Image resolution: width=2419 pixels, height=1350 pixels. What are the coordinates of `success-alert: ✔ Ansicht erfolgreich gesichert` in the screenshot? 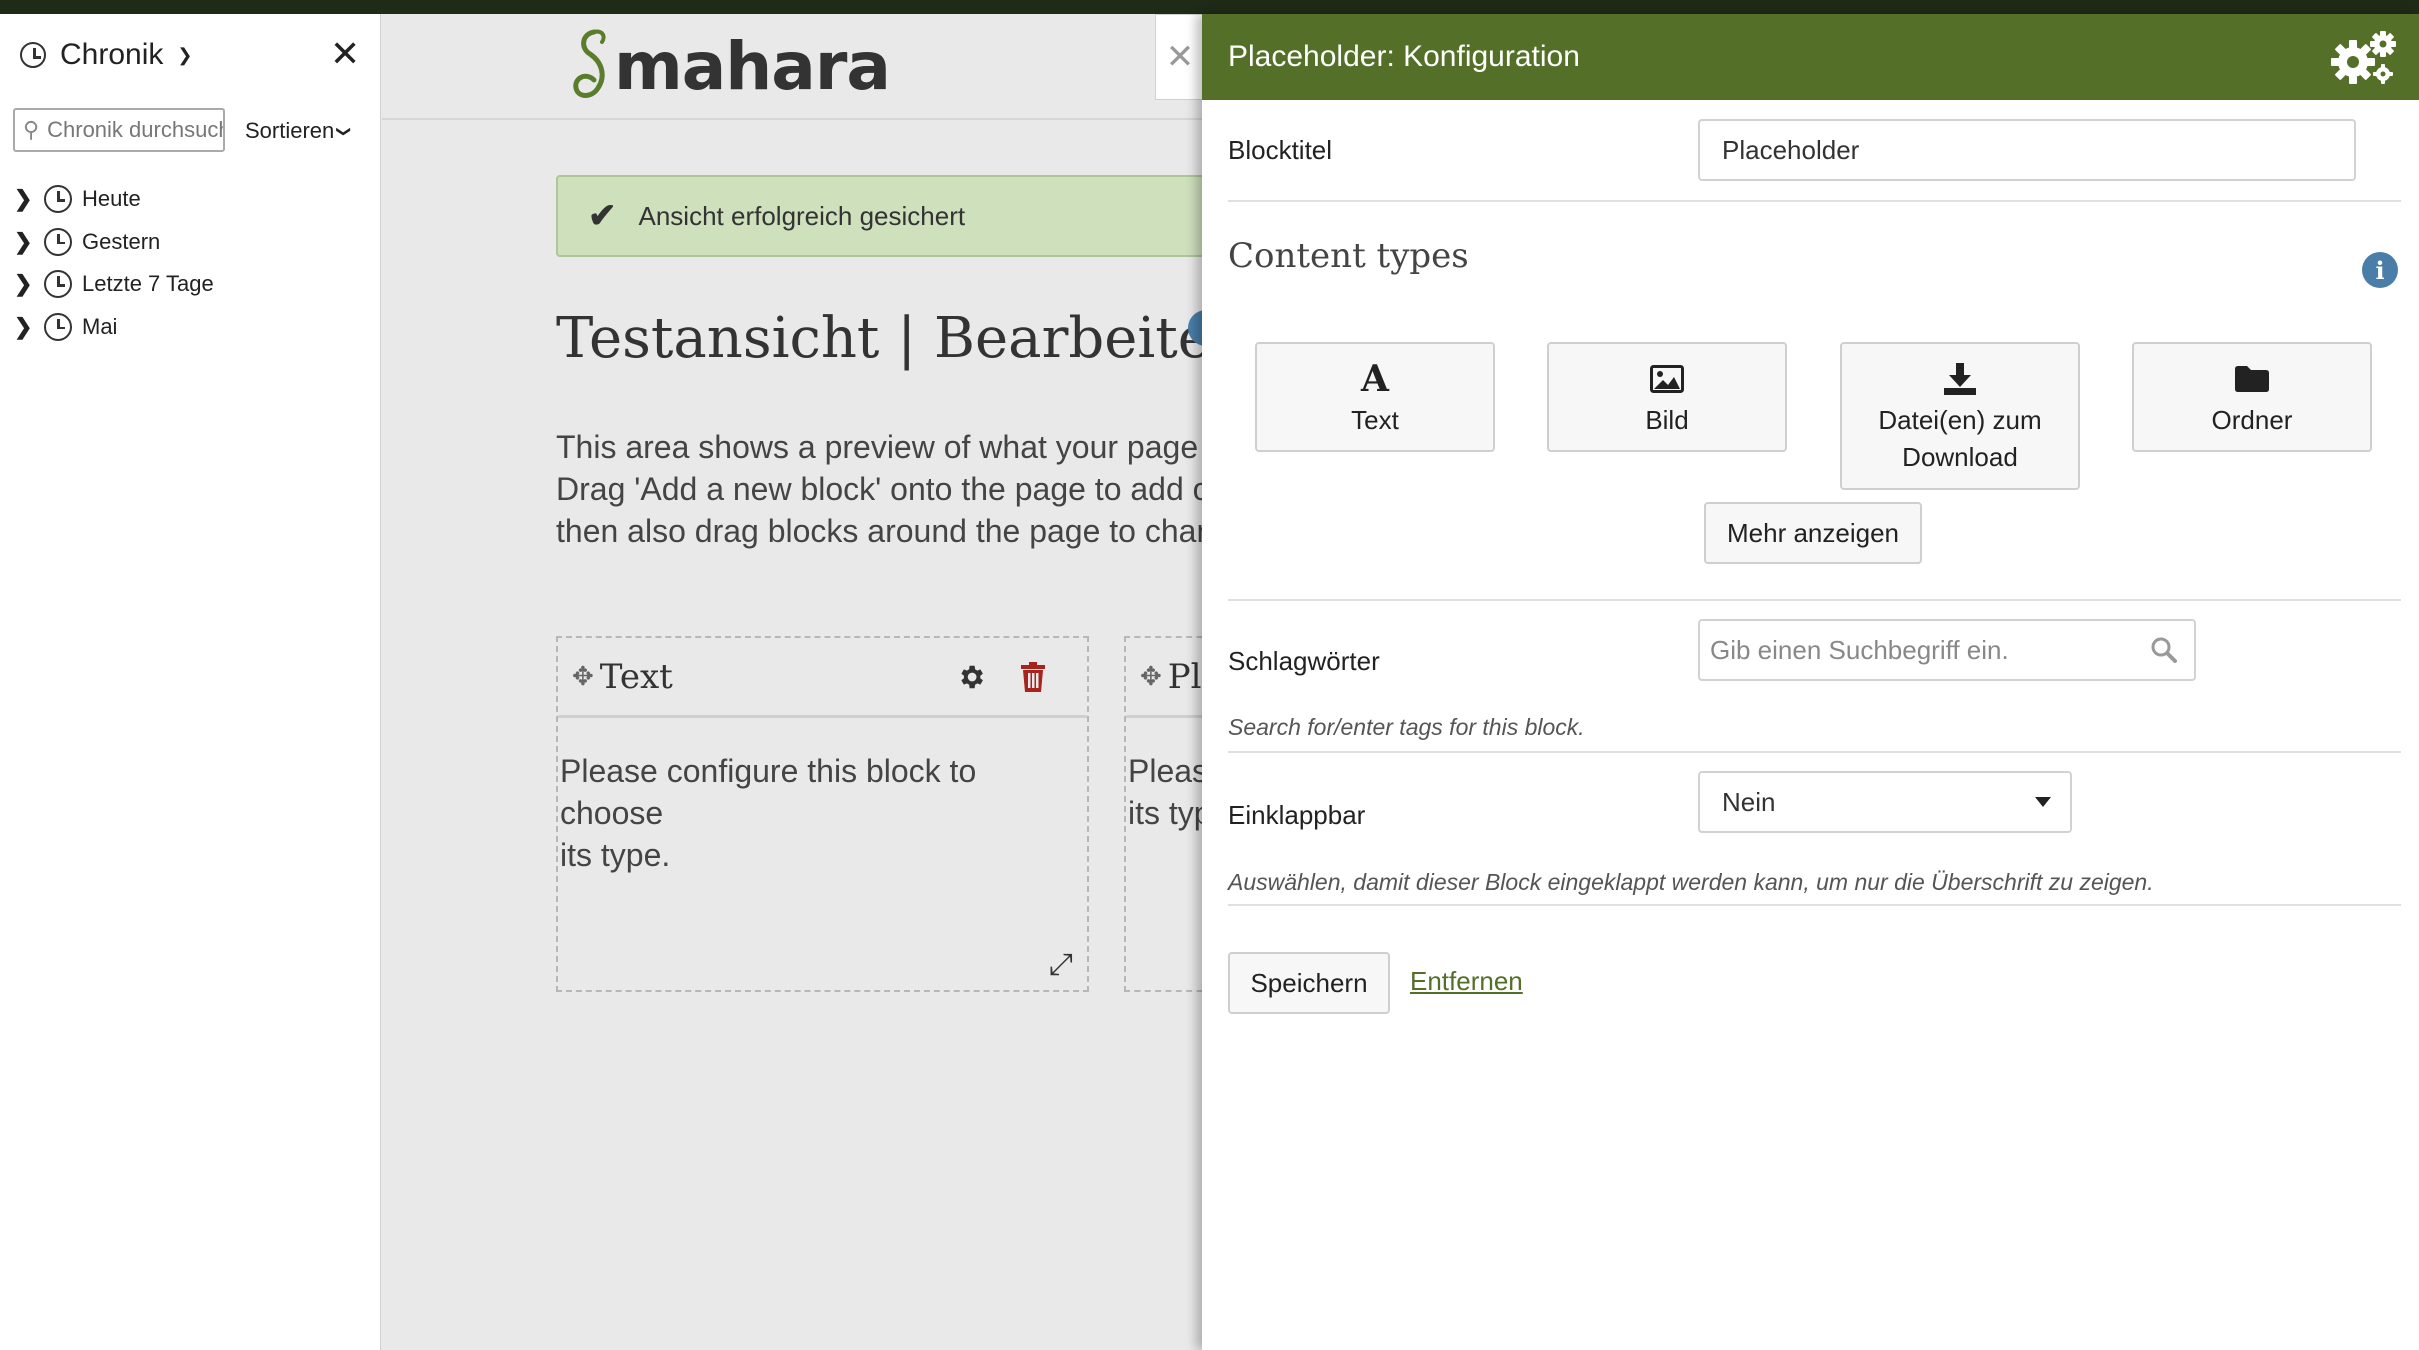 It's located at (886, 216).